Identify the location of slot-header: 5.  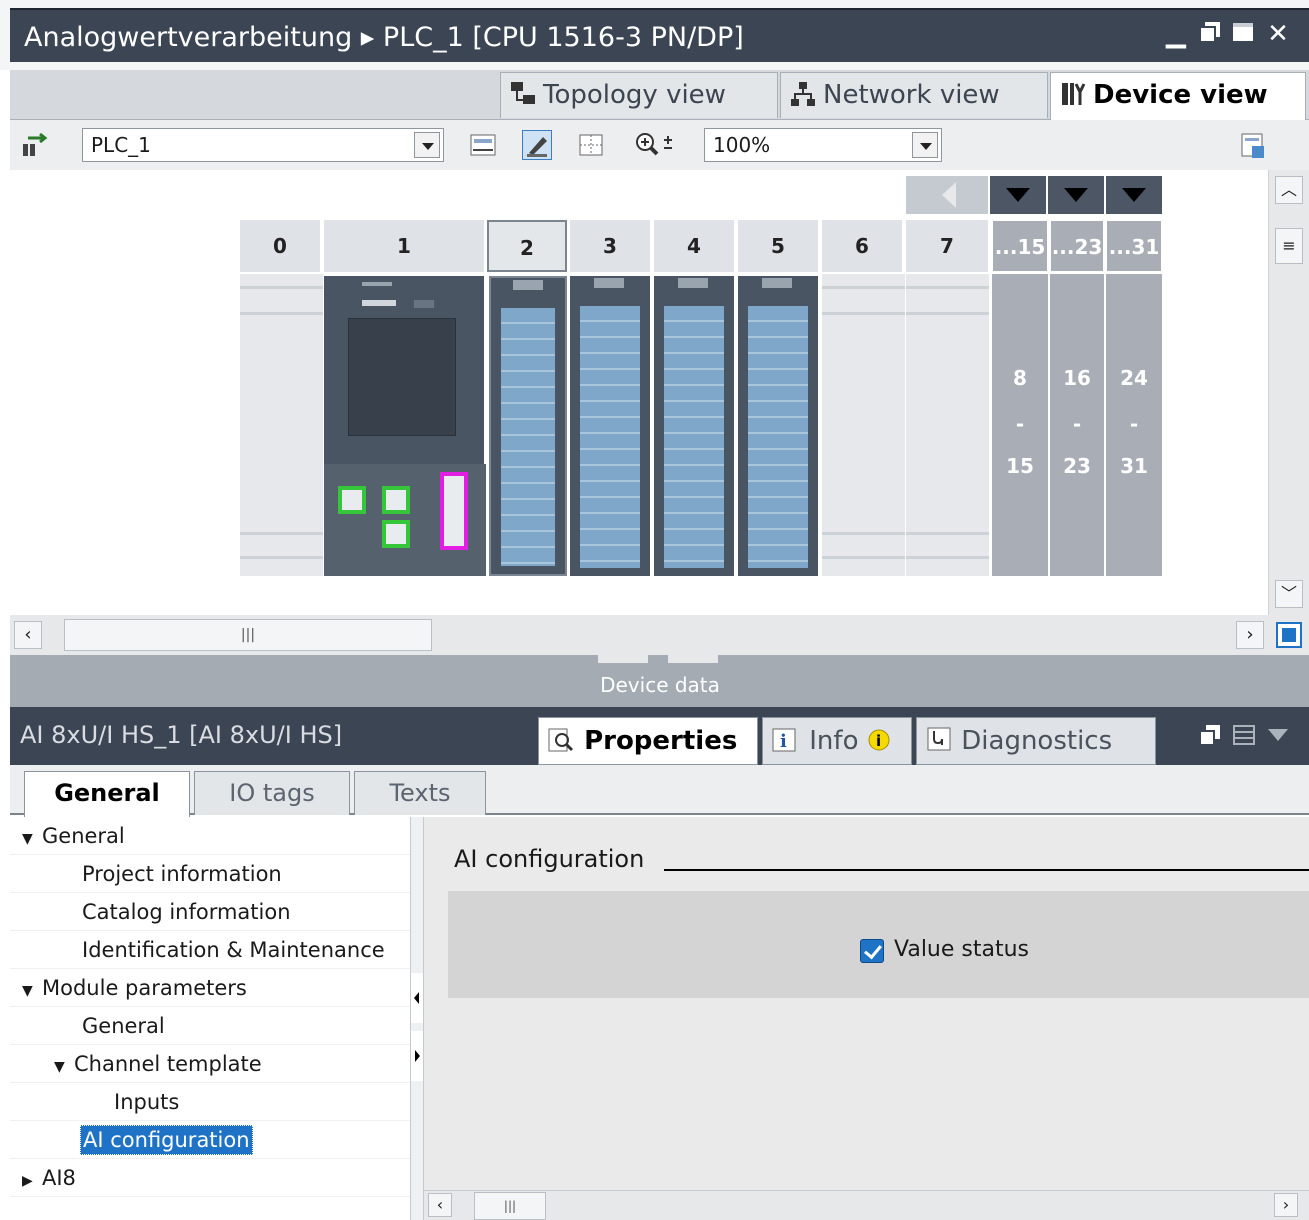
(779, 246).